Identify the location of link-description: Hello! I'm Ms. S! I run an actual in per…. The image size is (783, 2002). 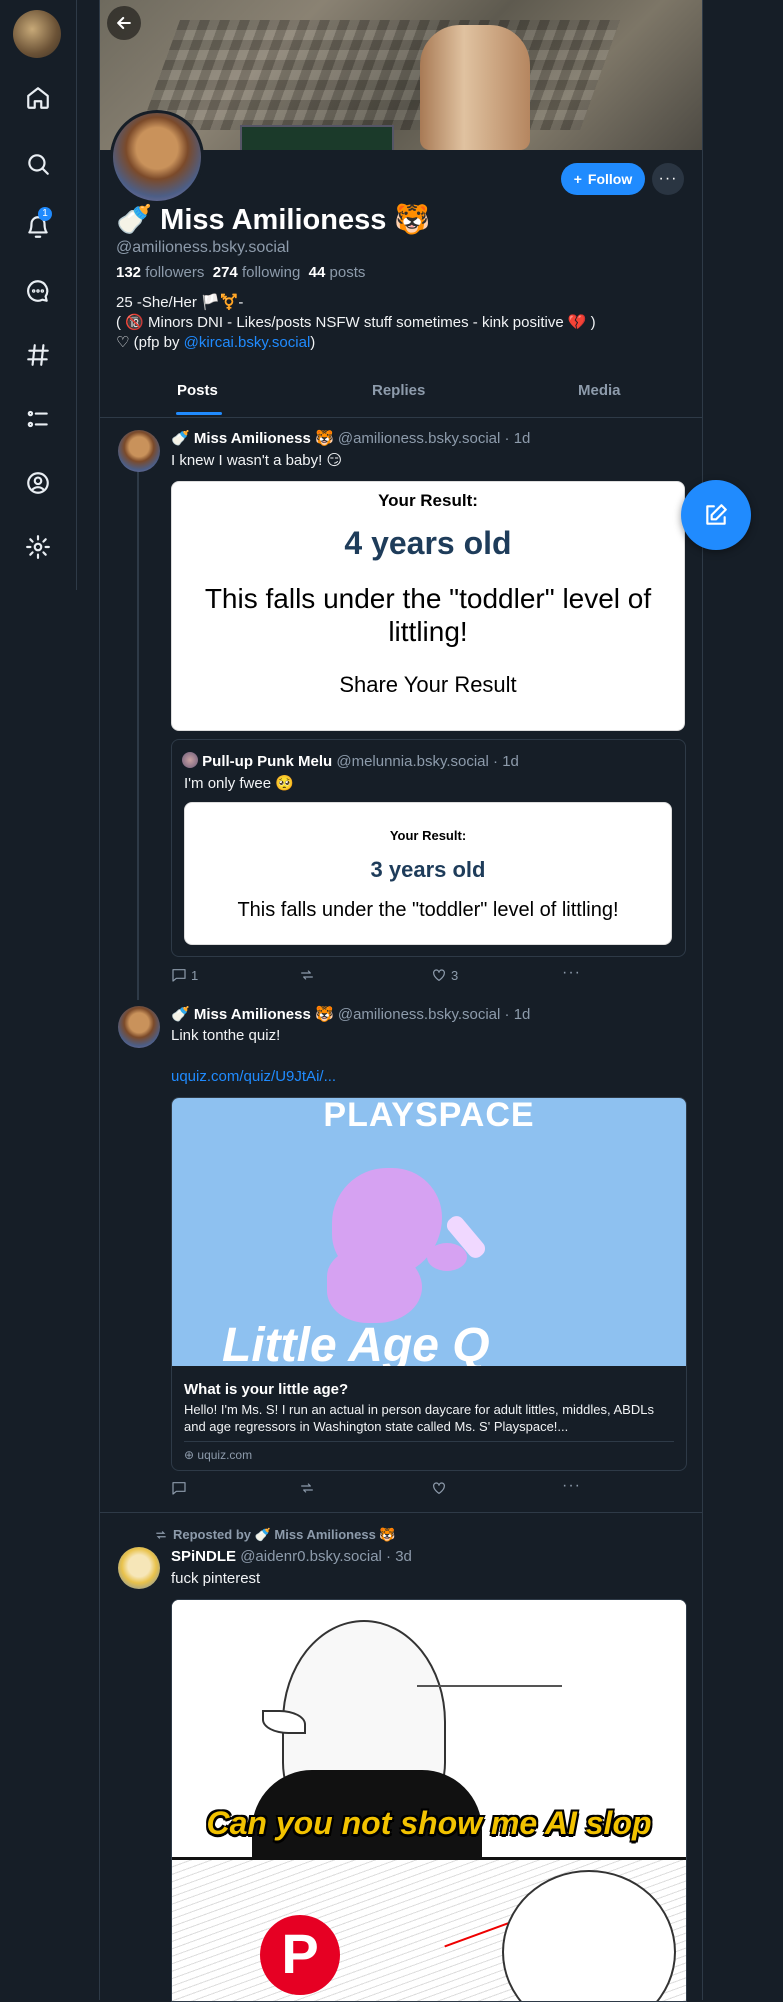
(419, 1418).